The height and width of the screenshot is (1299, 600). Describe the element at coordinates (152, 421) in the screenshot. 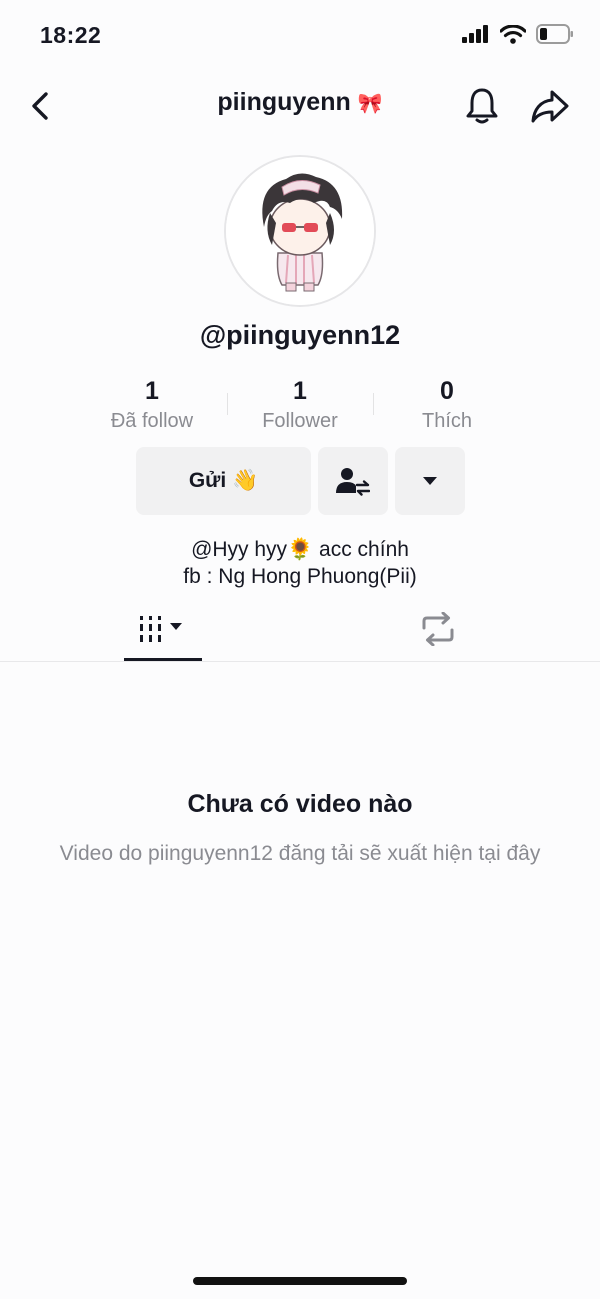

I see `stat-following-label: Đã follow` at that location.